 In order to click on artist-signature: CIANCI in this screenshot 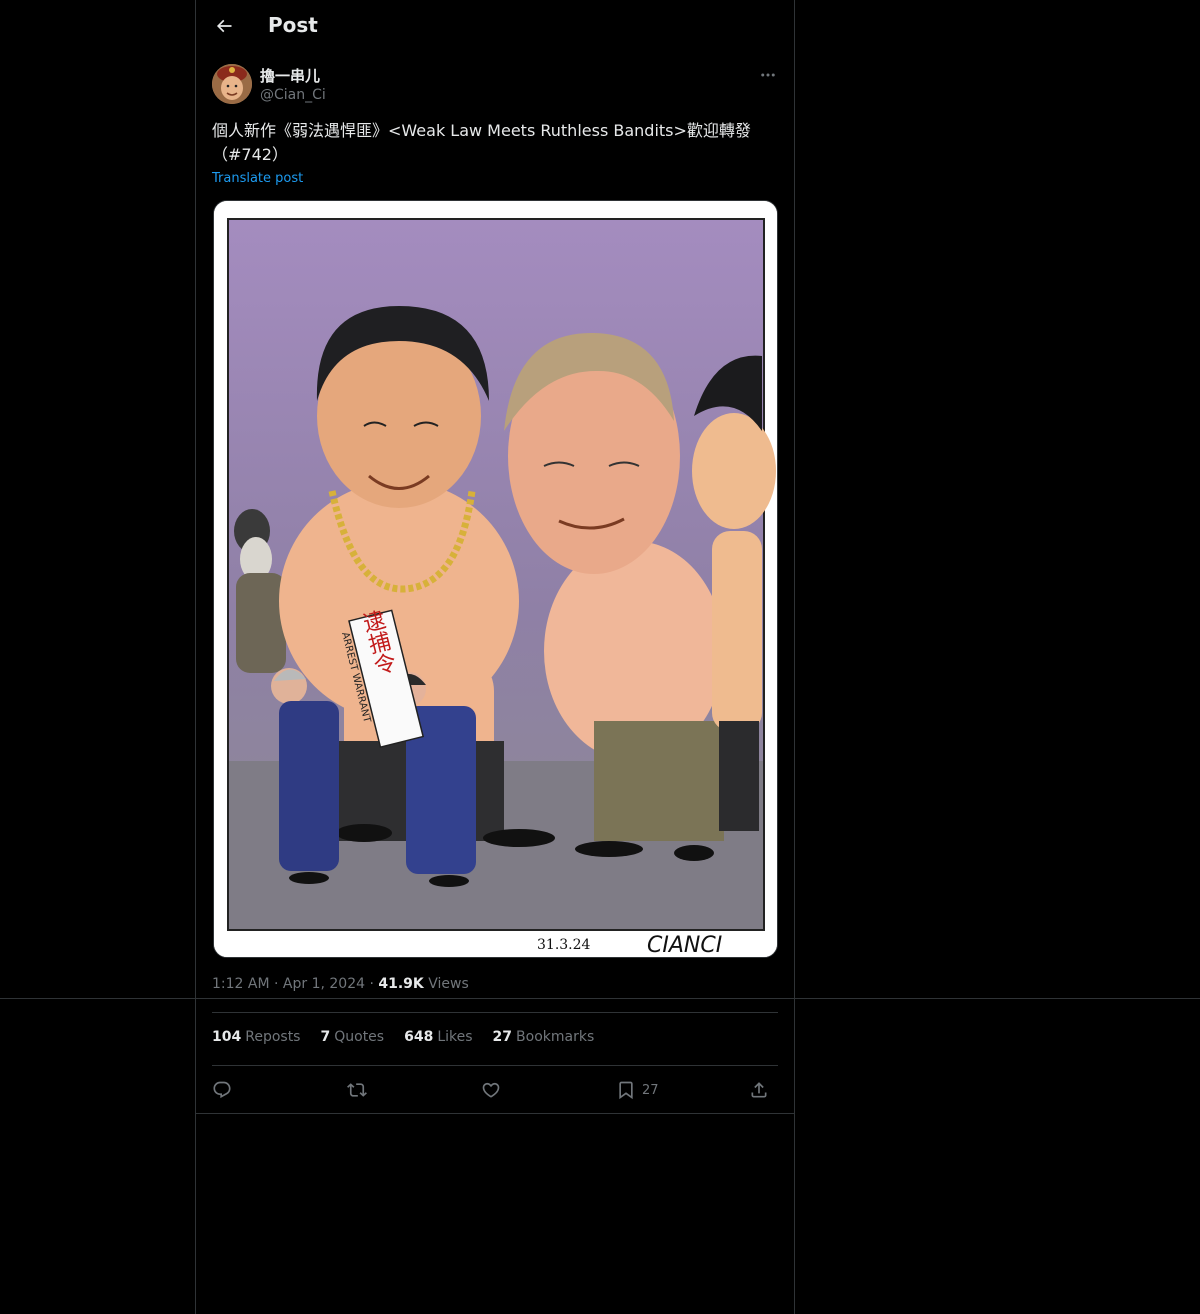, I will do `click(684, 945)`.